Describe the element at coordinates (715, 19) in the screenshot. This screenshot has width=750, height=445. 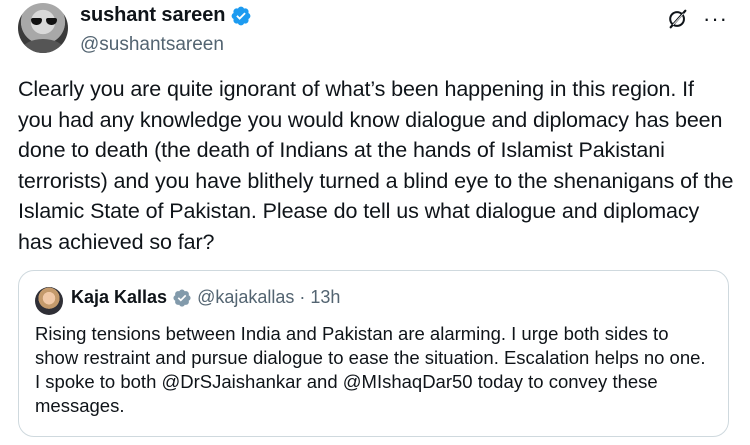
I see `more-options-icon: ···` at that location.